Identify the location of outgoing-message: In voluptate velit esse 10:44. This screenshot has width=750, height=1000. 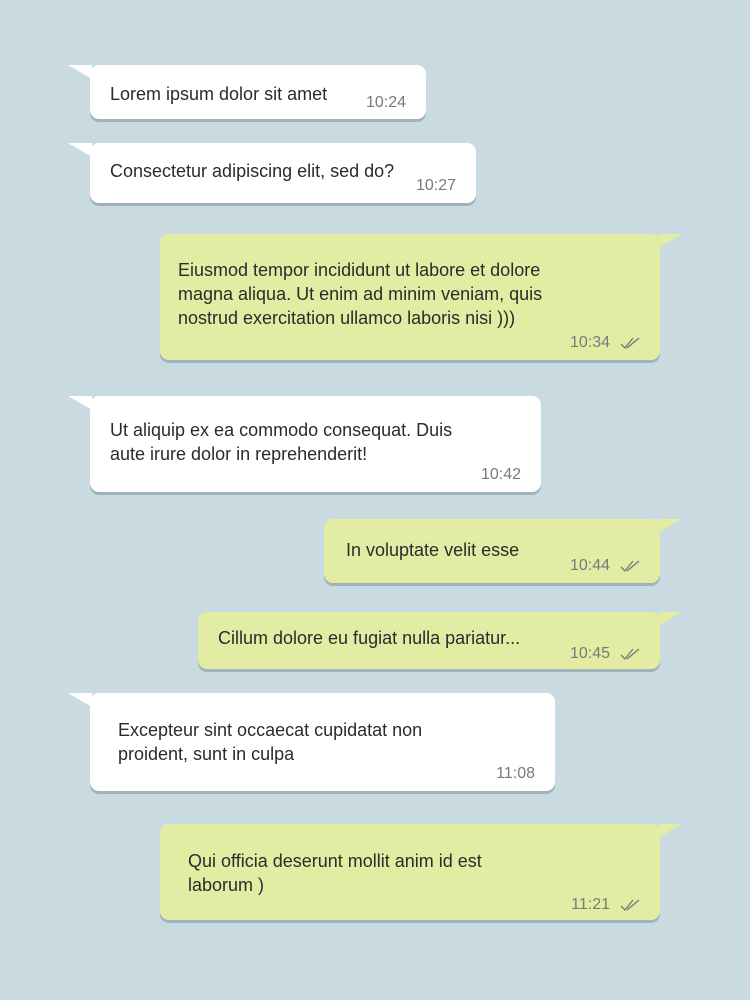
(503, 551).